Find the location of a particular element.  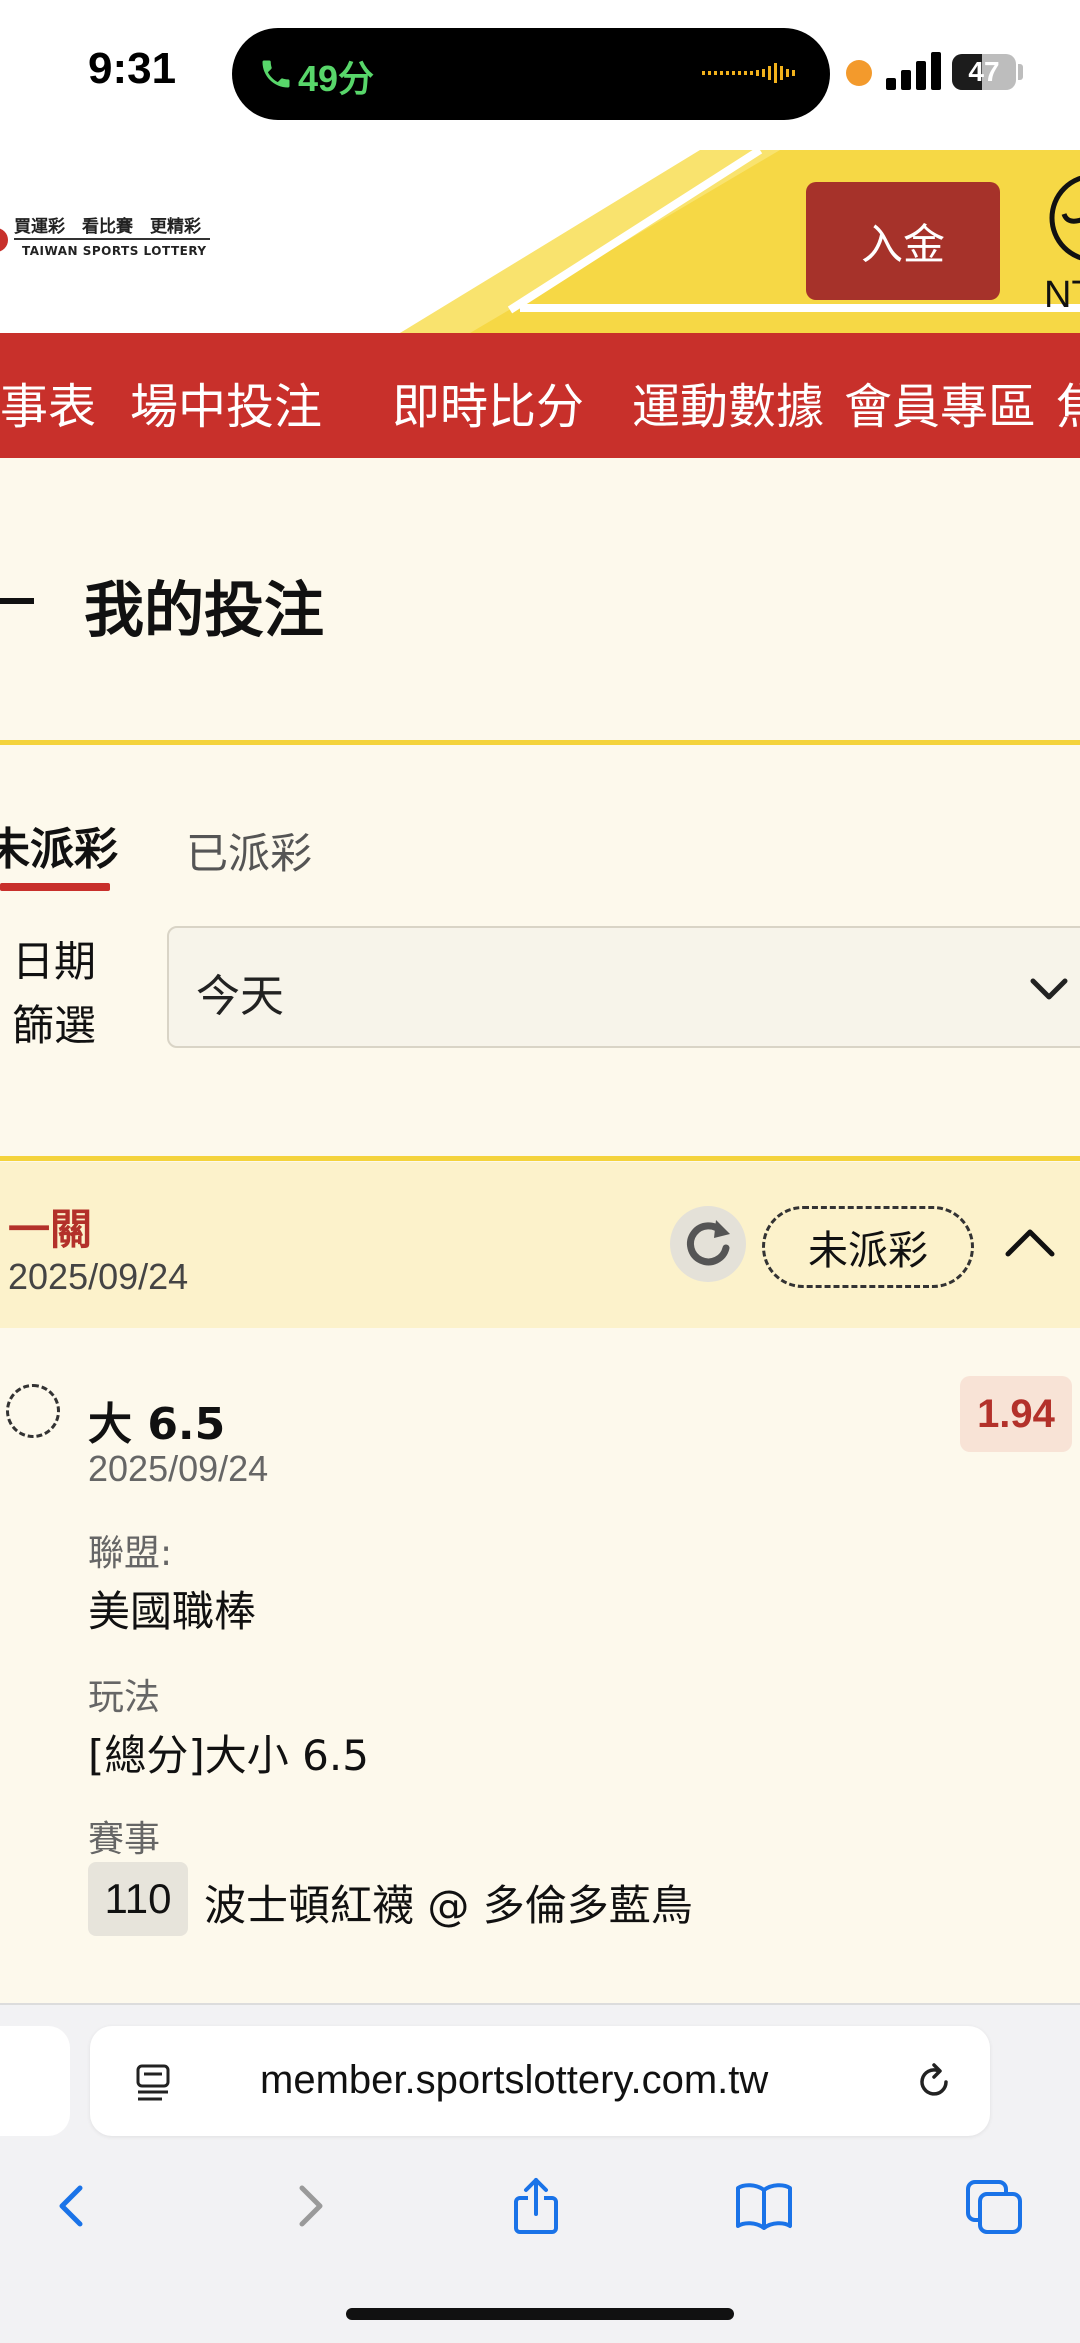

date-filter-select is located at coordinates (623, 987).